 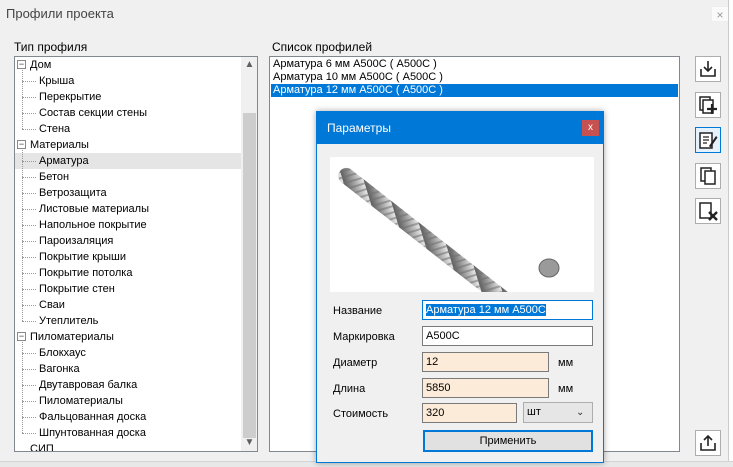 What do you see at coordinates (474, 90) in the screenshot?
I see `profile-list-item: Арматура 12 мм А500С ( А500С )` at bounding box center [474, 90].